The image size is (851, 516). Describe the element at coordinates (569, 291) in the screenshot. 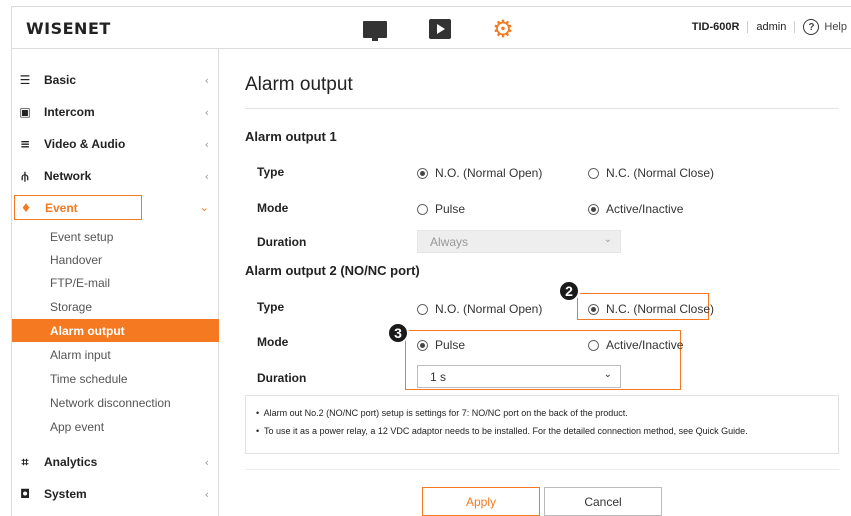

I see `callout-badge-2: 2` at that location.